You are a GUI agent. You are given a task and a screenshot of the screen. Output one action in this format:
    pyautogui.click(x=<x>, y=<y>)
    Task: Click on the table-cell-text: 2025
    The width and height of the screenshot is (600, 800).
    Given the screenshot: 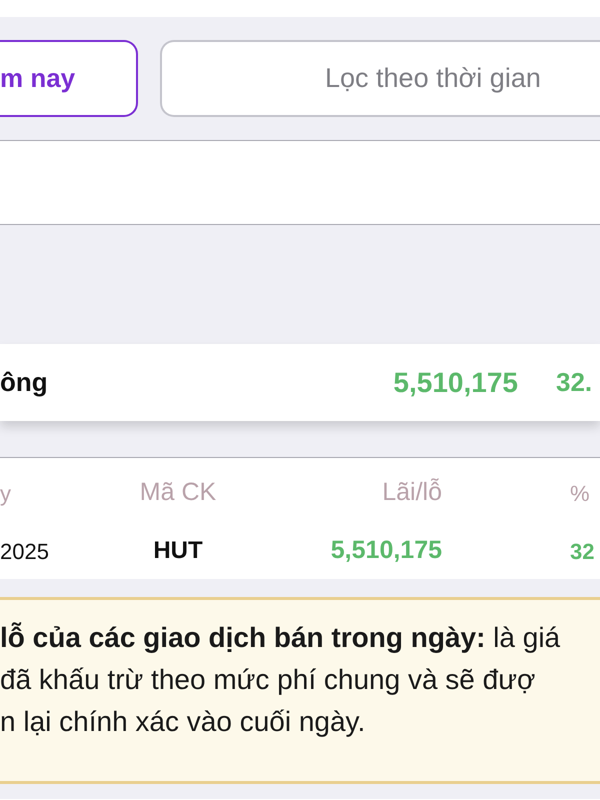 What is the action you would take?
    pyautogui.click(x=24, y=552)
    